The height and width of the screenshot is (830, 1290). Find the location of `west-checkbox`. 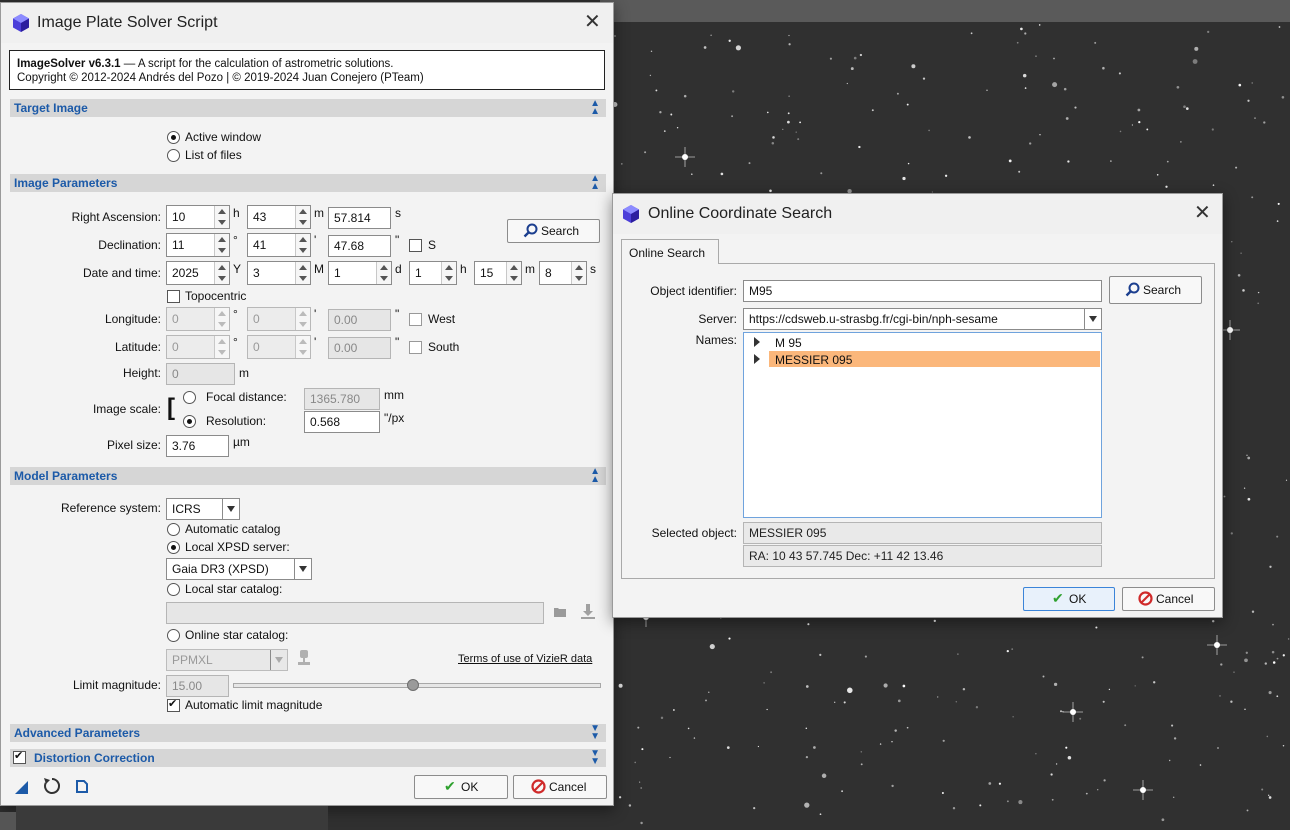

west-checkbox is located at coordinates (415, 319).